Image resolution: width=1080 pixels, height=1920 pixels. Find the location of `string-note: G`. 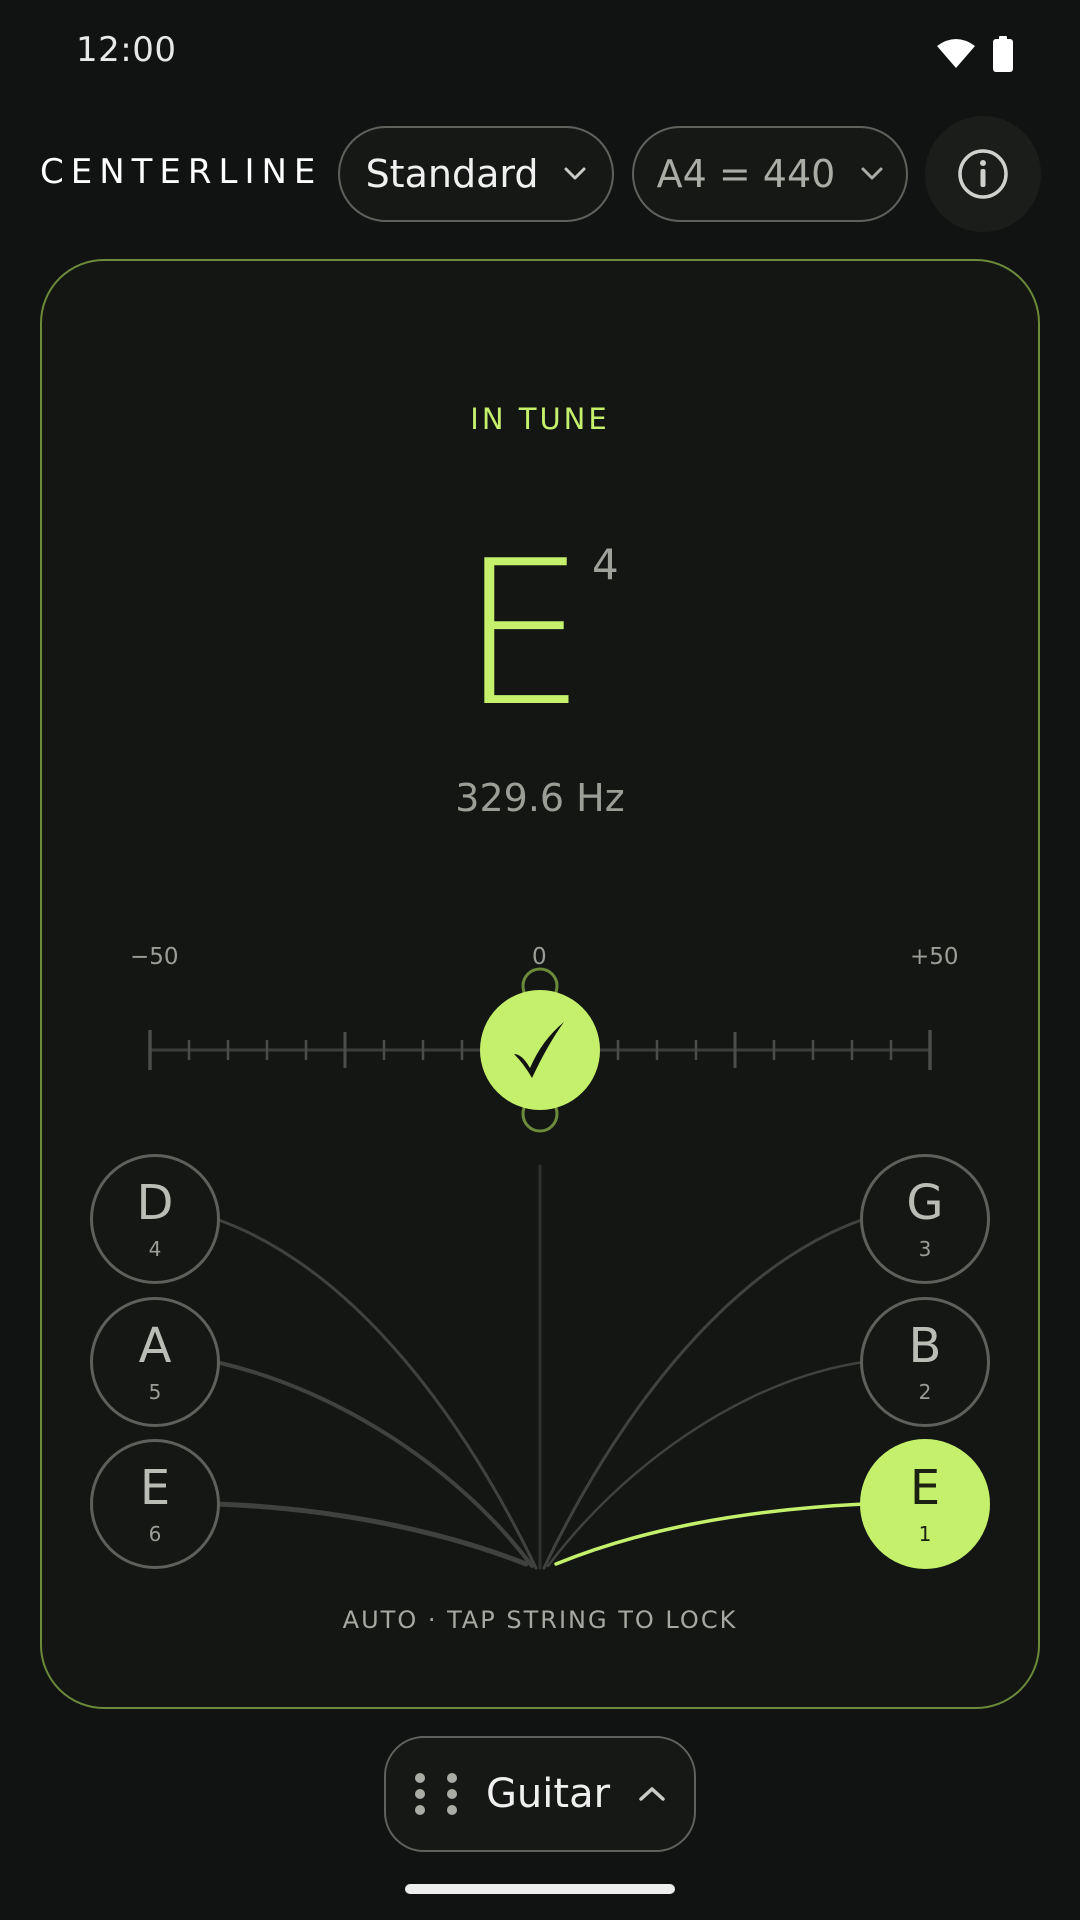

string-note: G is located at coordinates (925, 1203).